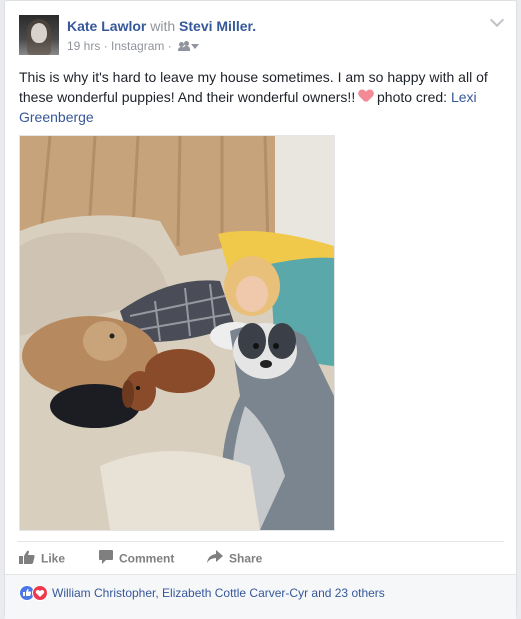  What do you see at coordinates (412, 97) in the screenshot?
I see `credit-label: photo cred:` at bounding box center [412, 97].